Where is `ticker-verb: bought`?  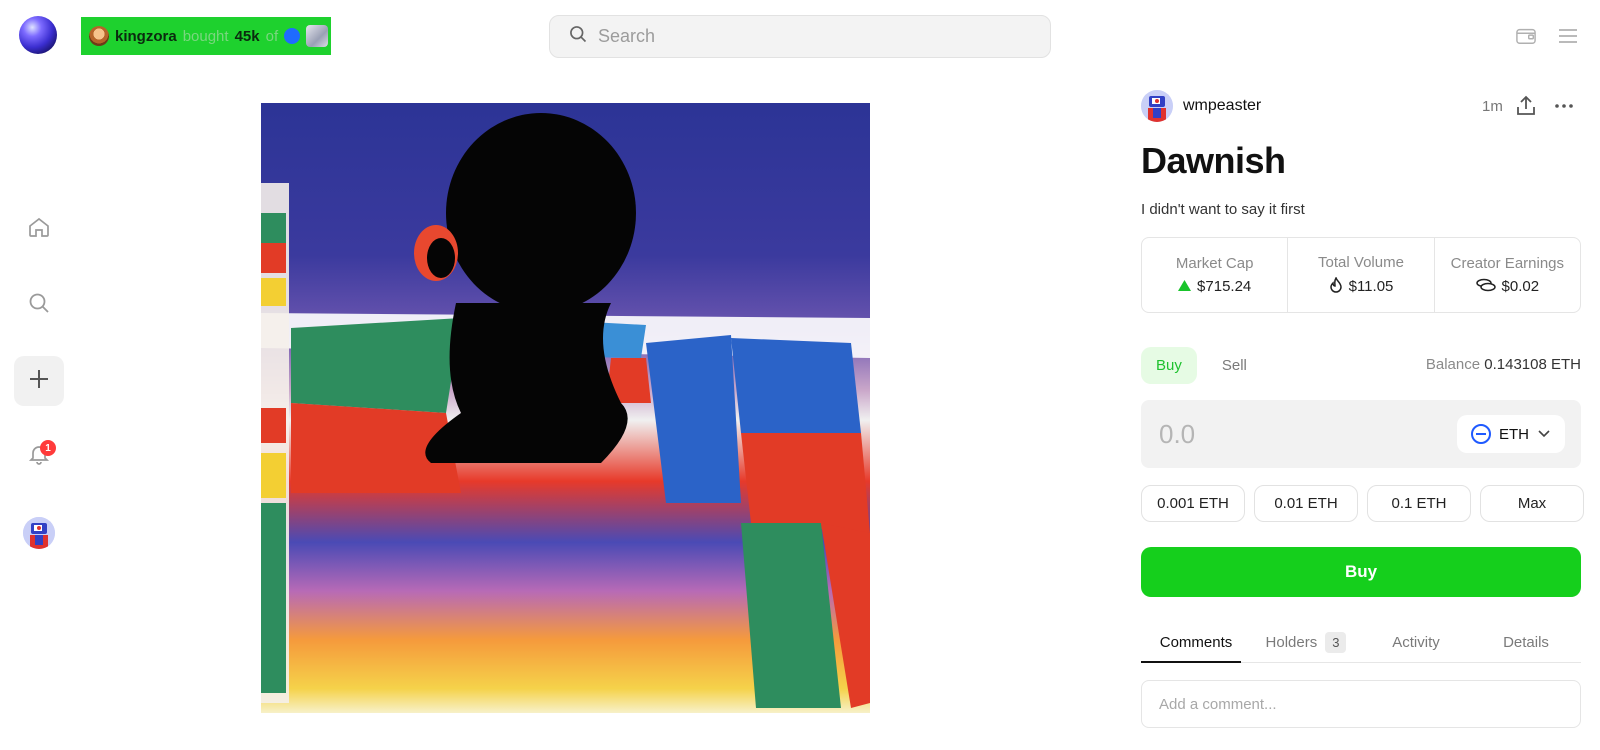
ticker-verb: bought is located at coordinates (205, 36).